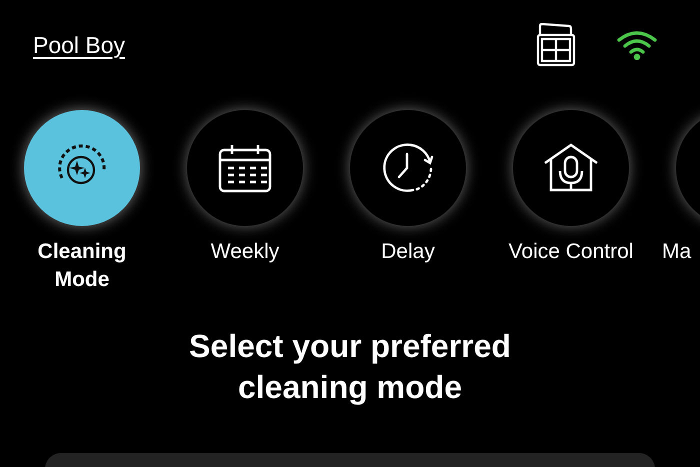 This screenshot has width=700, height=467. What do you see at coordinates (571, 252) in the screenshot?
I see `mode-label: Voice Control` at bounding box center [571, 252].